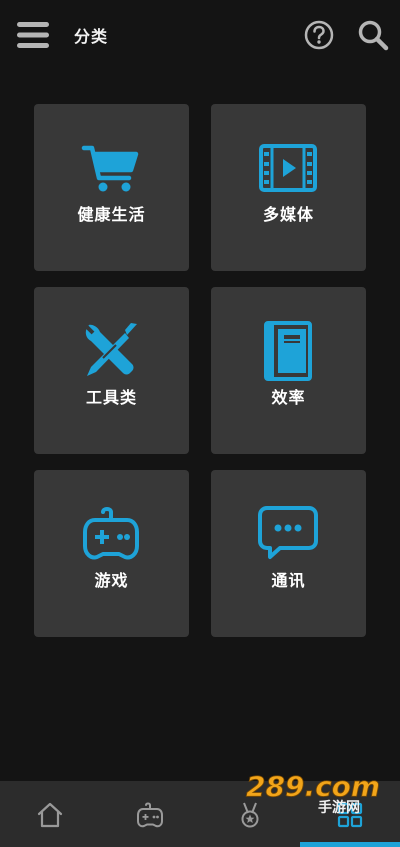 Image resolution: width=400 pixels, height=847 pixels. I want to click on tools-wrench-icon, so click(111, 349).